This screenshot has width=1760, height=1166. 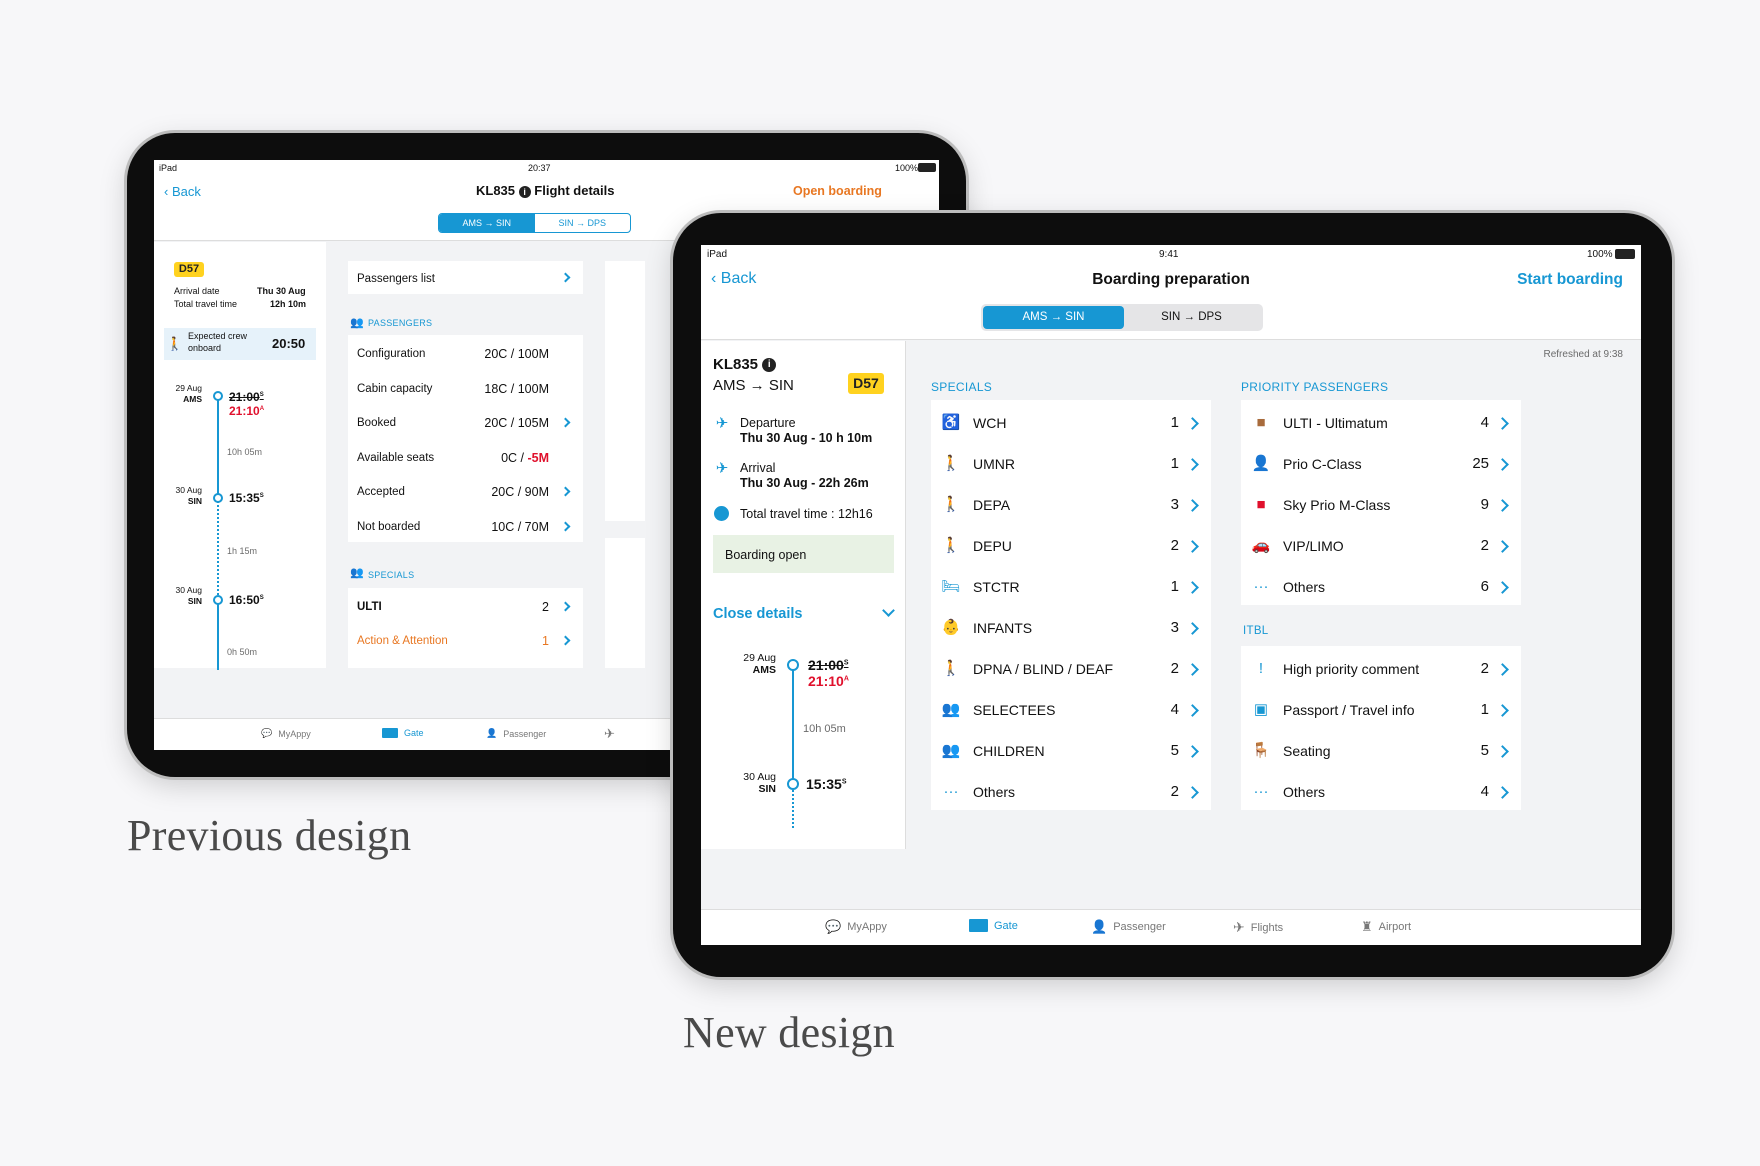 I want to click on old-passenger-value: 20C / 90M, so click(x=520, y=492).